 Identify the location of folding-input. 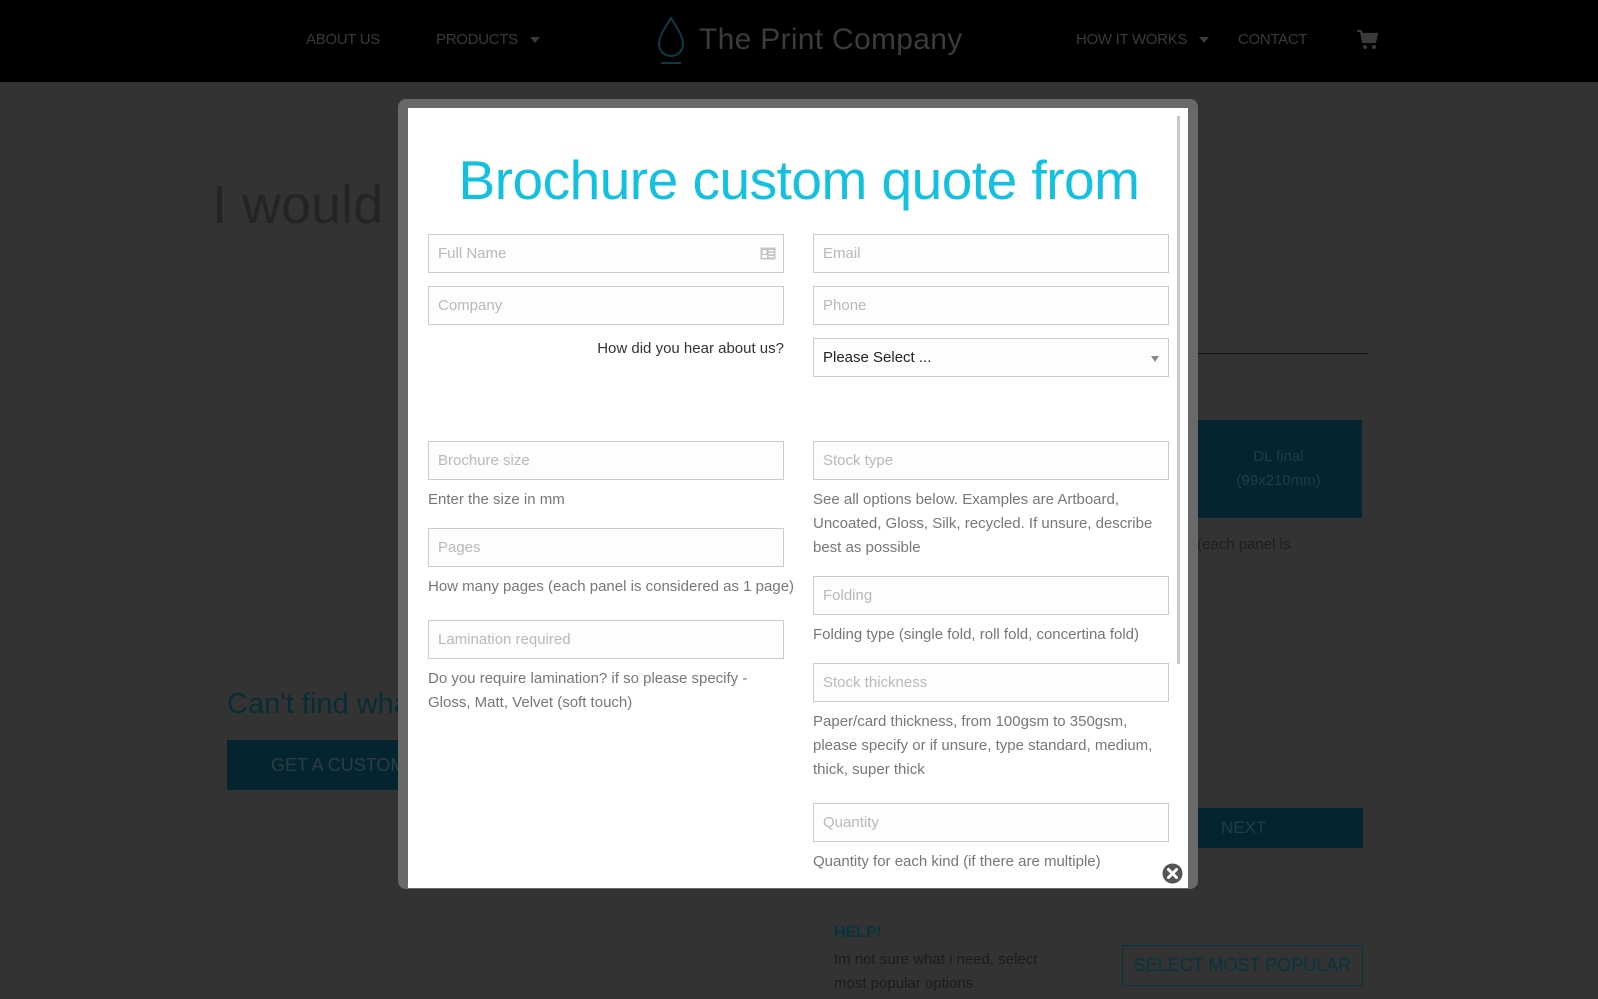
(991, 595).